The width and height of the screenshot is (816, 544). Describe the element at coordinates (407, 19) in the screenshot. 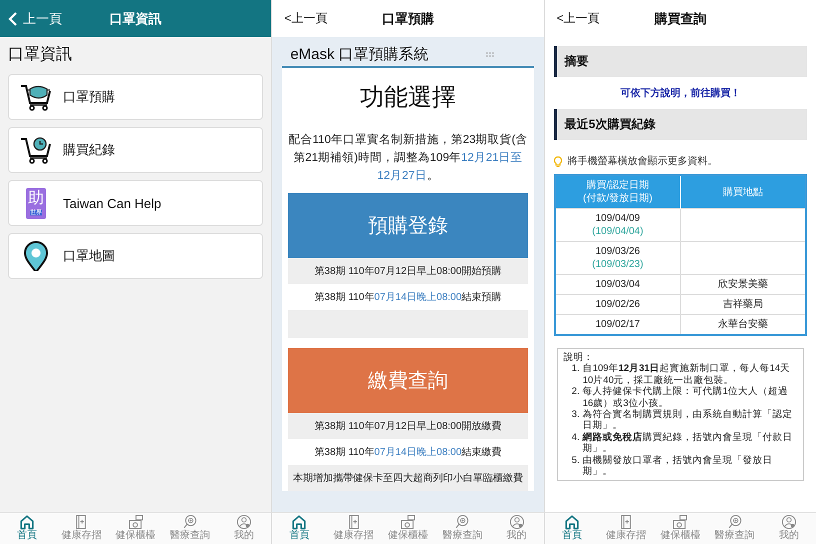

I see `page-title: 口罩預購` at that location.